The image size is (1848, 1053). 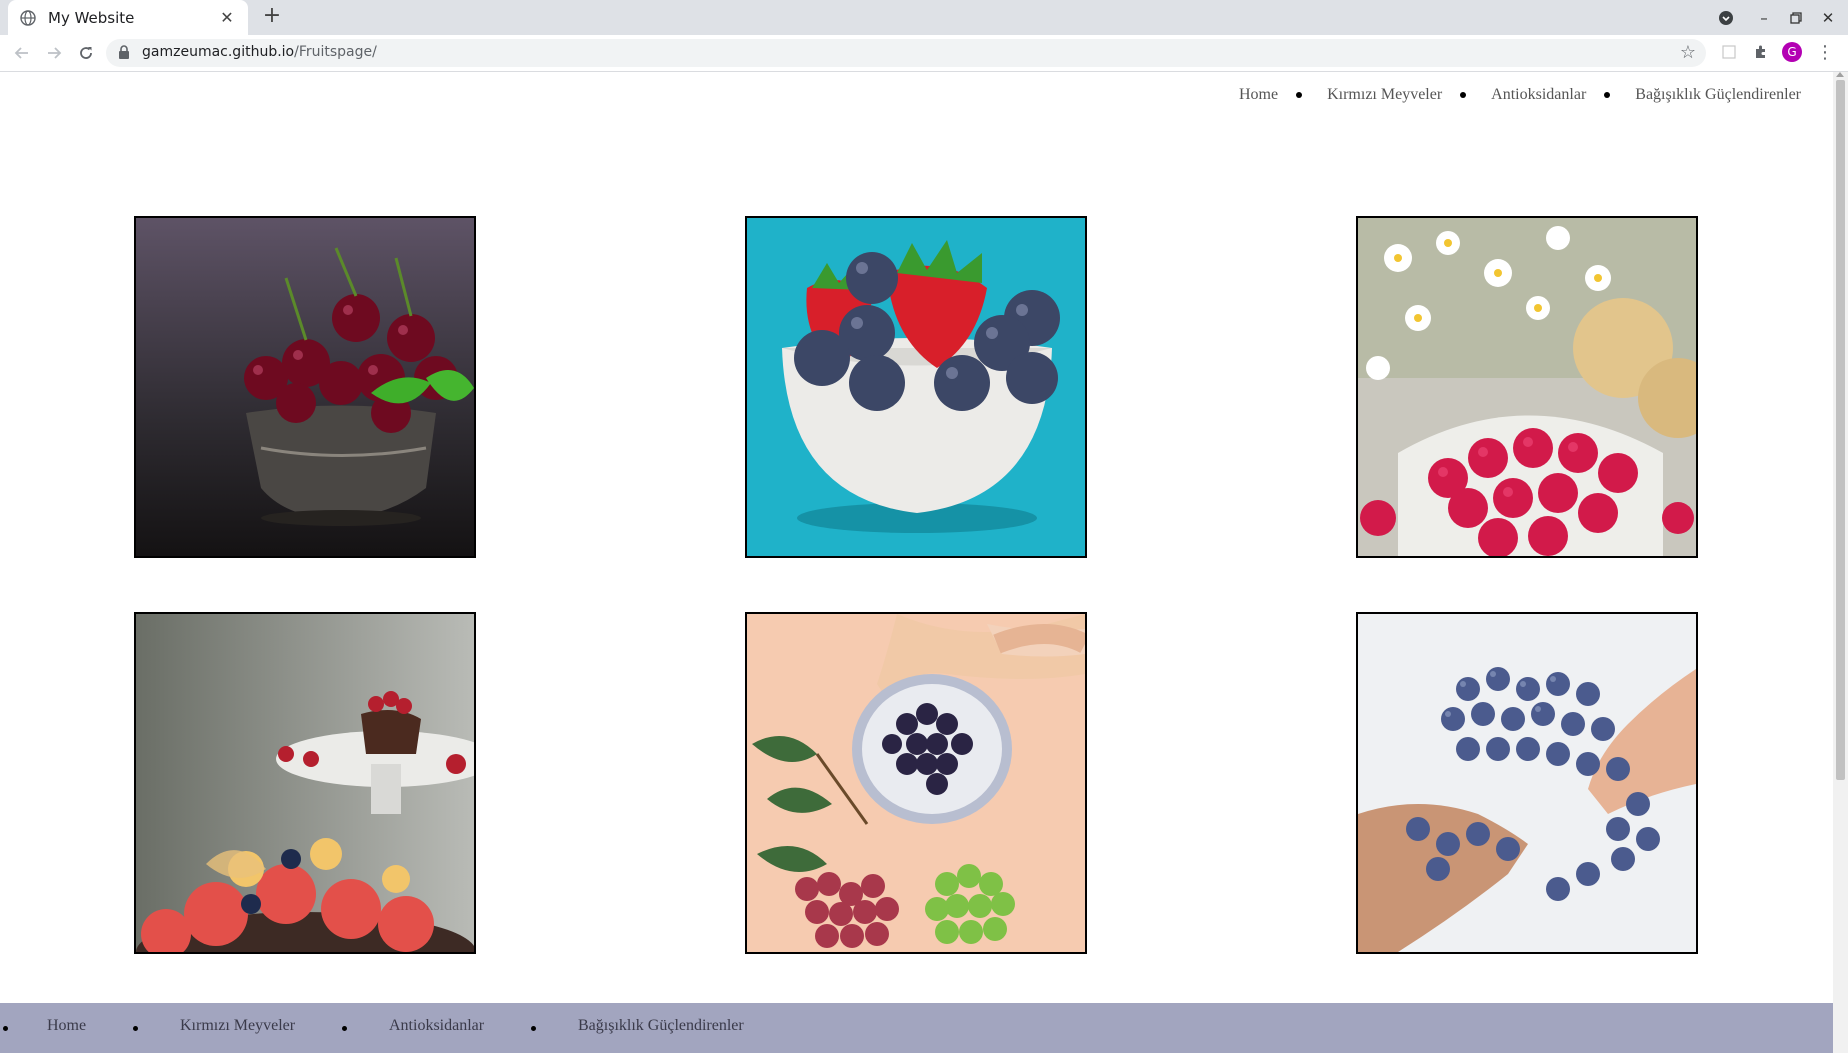 What do you see at coordinates (916, 783) in the screenshot?
I see `grapes-photo` at bounding box center [916, 783].